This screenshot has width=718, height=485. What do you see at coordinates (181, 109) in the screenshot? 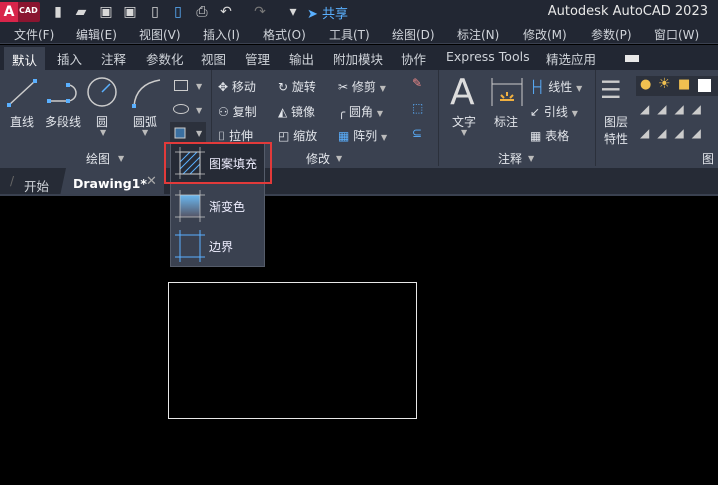
I see `ellipse-icon` at bounding box center [181, 109].